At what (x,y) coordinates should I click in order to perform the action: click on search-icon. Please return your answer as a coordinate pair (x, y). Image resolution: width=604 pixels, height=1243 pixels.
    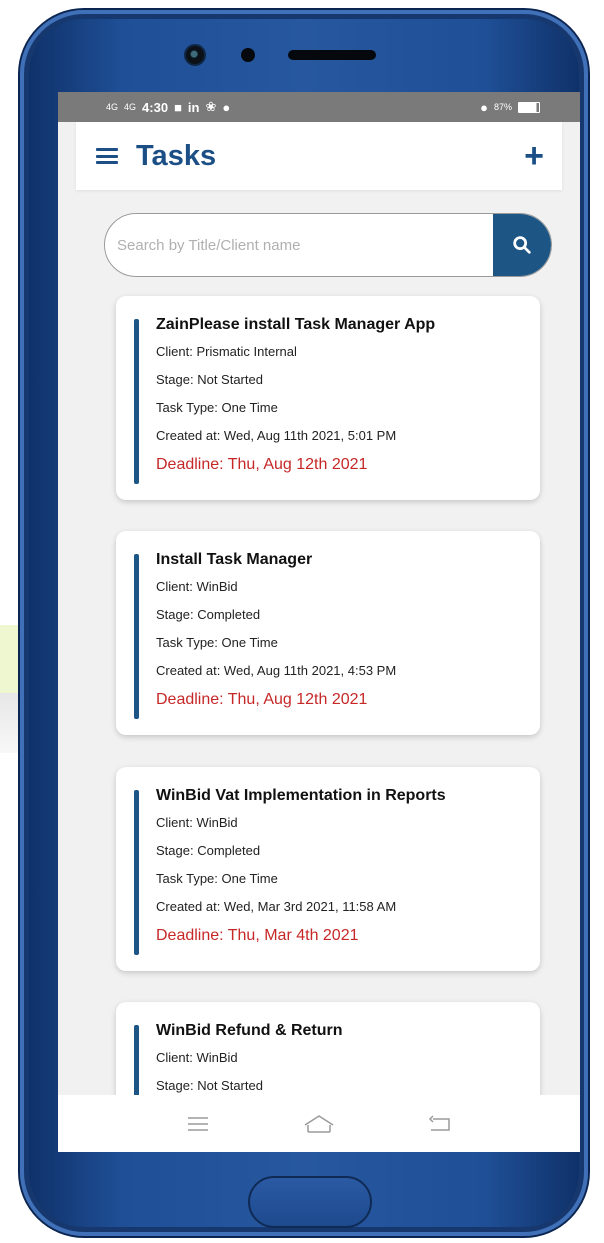
    Looking at the image, I should click on (522, 245).